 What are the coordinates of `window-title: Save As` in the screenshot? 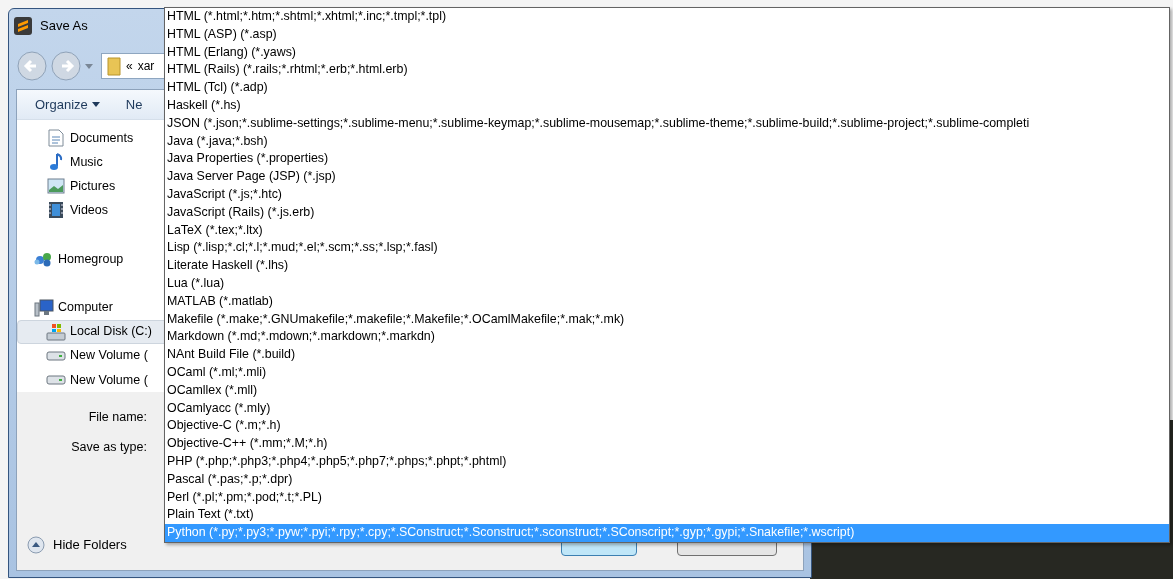 It's located at (64, 26).